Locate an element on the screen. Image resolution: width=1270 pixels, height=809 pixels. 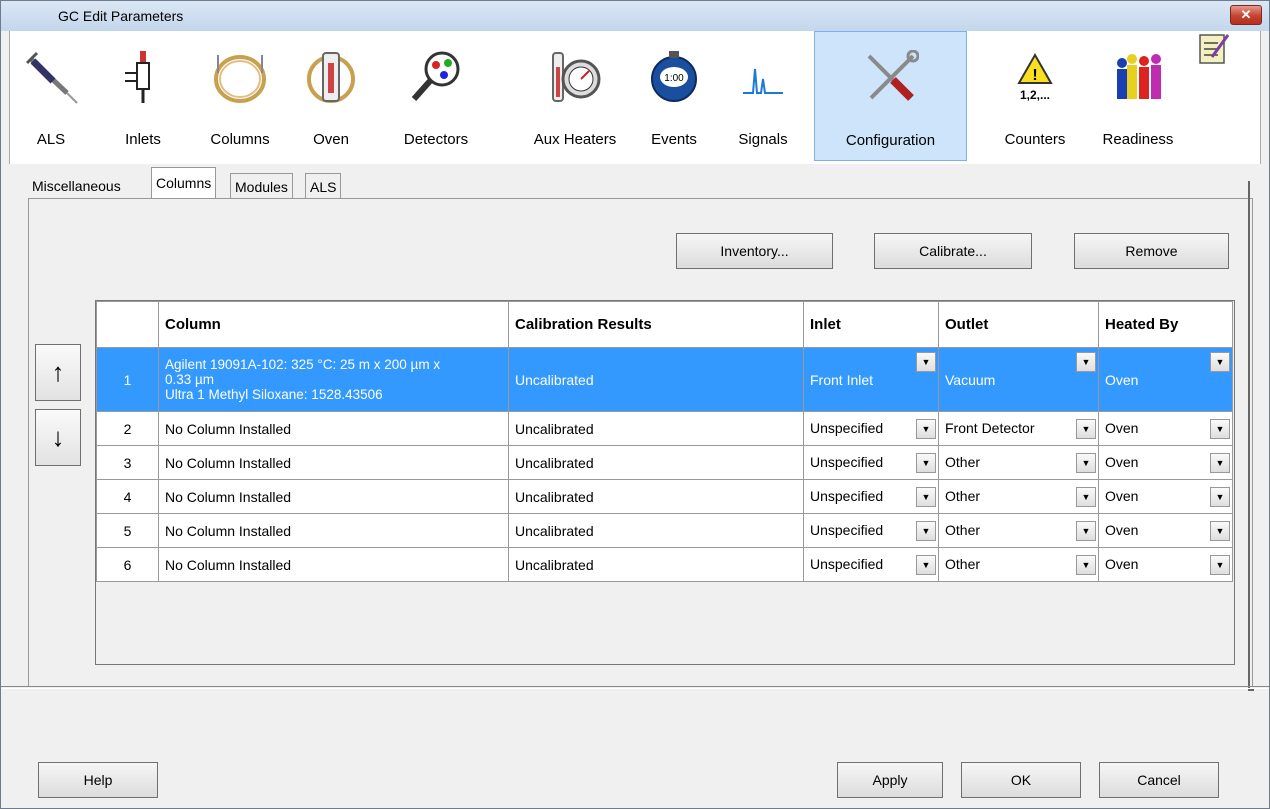
toolbar-configuration: Configuration is located at coordinates (890, 96).